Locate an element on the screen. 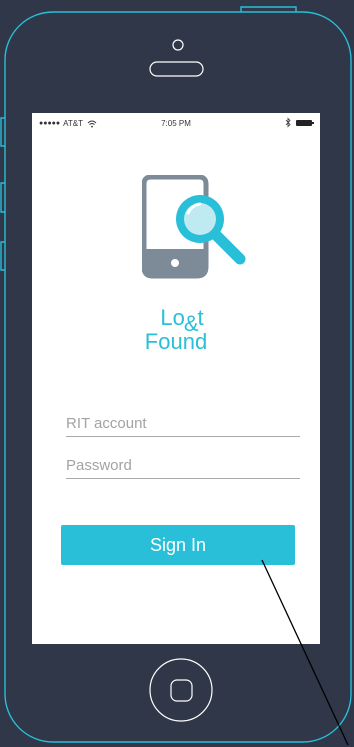  bluetooth-icon is located at coordinates (288, 122).